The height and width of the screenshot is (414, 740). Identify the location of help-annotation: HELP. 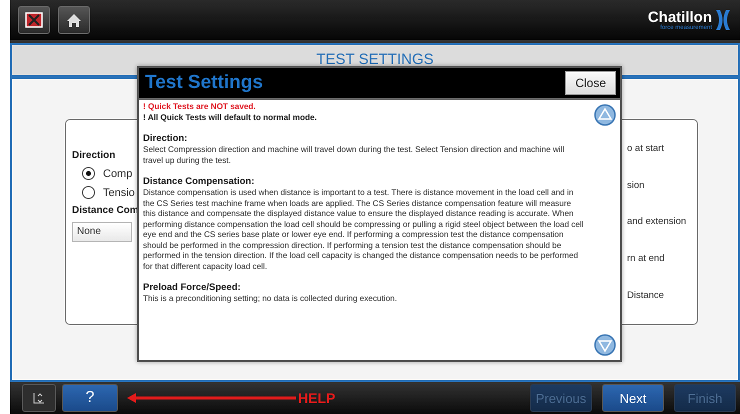
(317, 398).